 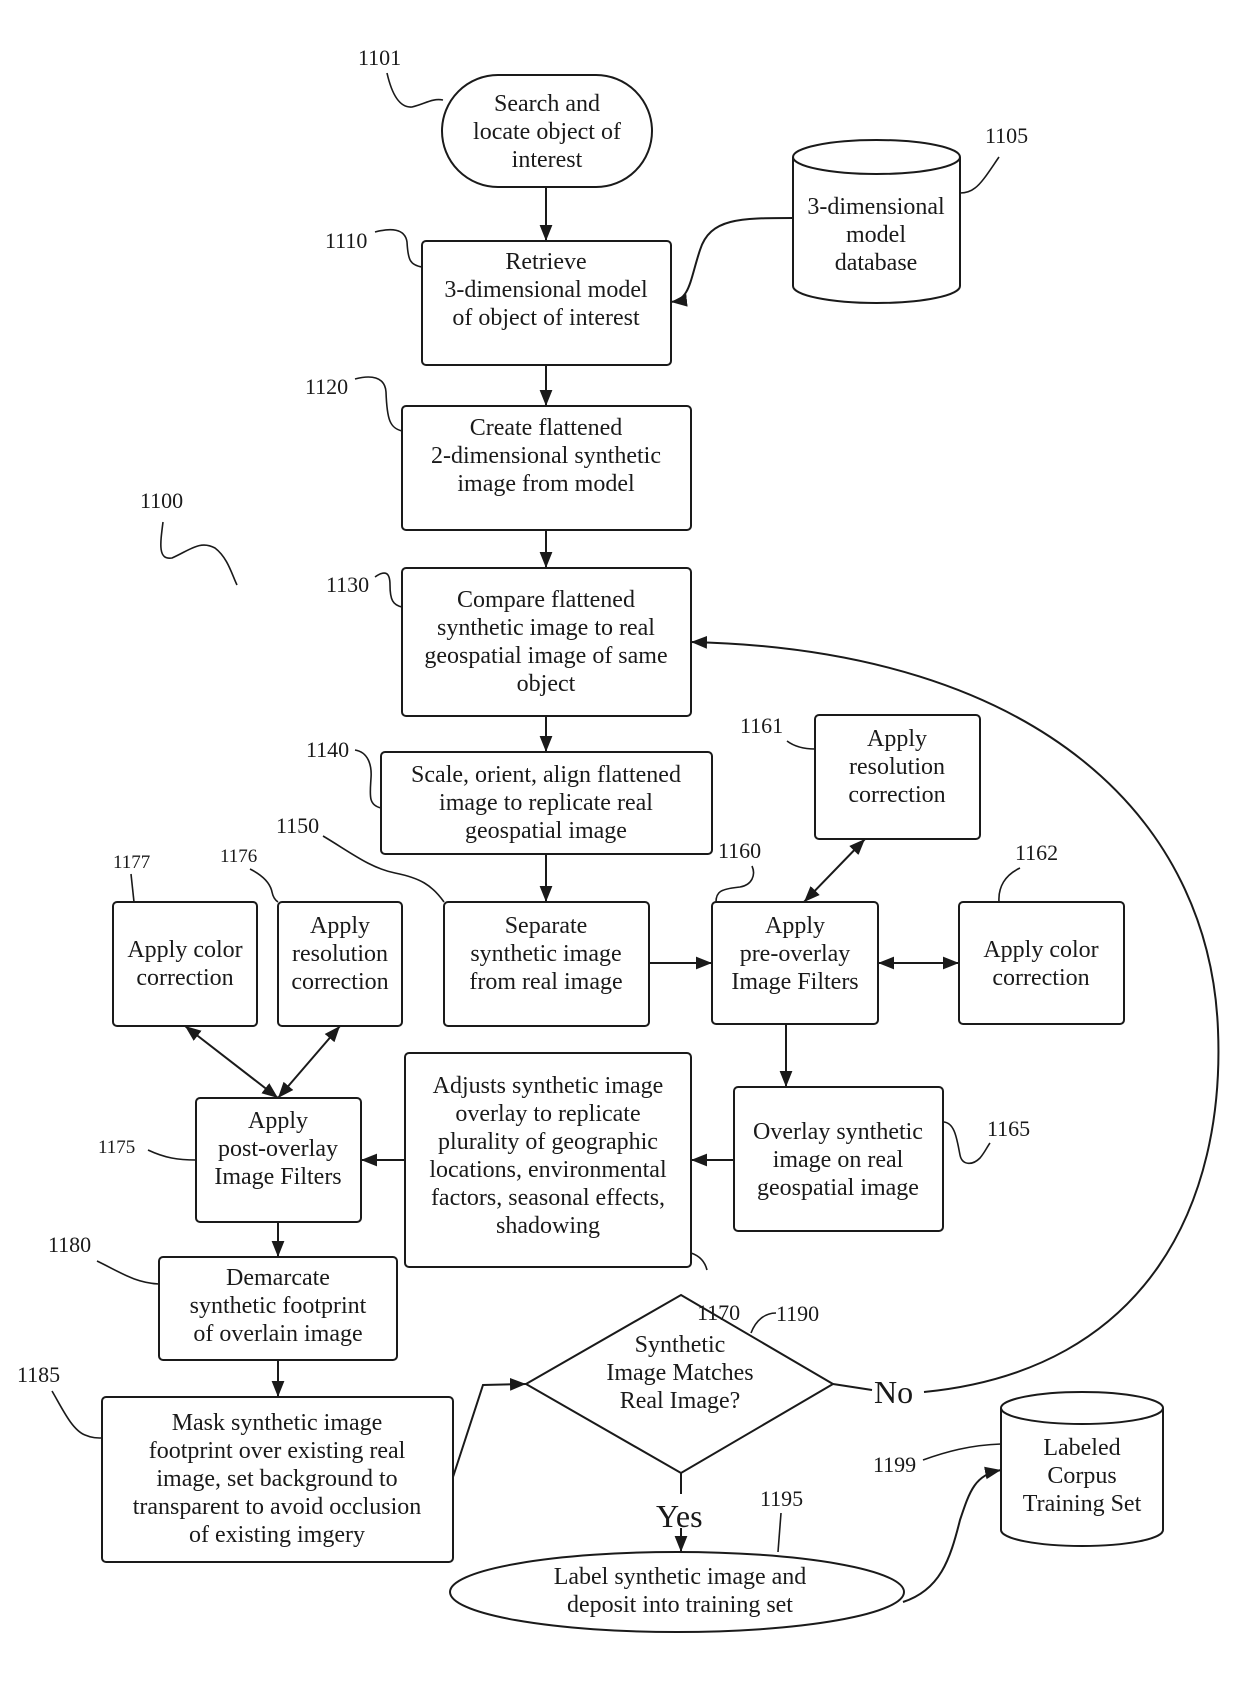 What do you see at coordinates (545, 982) in the screenshot?
I see `node-text-line: from real image` at bounding box center [545, 982].